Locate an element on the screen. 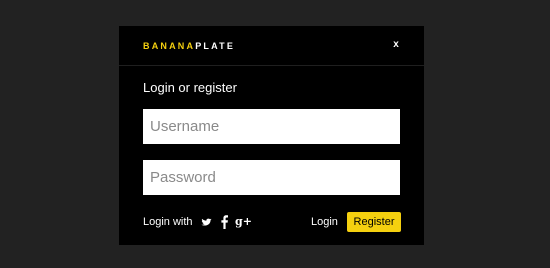 The image size is (550, 268). twitter-icon is located at coordinates (206, 222).